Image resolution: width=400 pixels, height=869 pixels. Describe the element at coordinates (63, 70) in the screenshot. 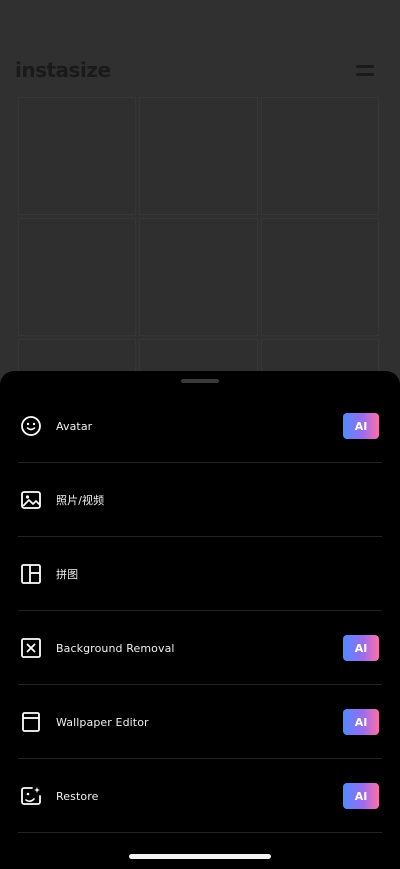

I see `instasize-logo: instasize` at that location.